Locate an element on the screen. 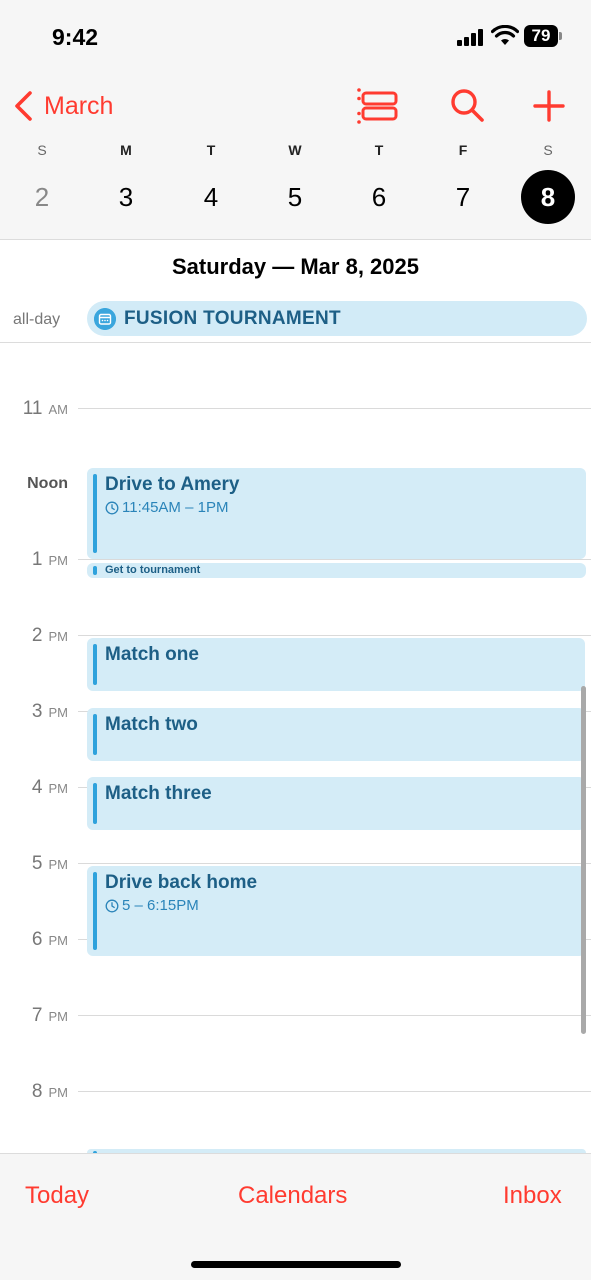  all-day-event-title: FUSION TOURNAMENT is located at coordinates (232, 318).